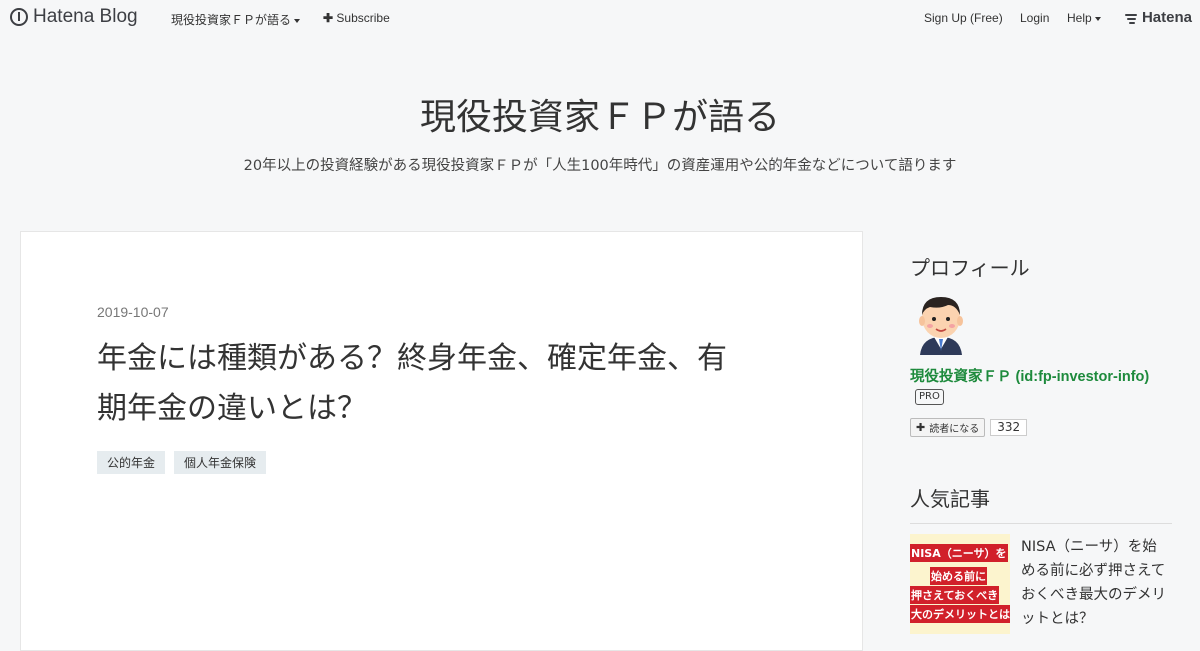  I want to click on category-tag: 公的年金, so click(131, 462).